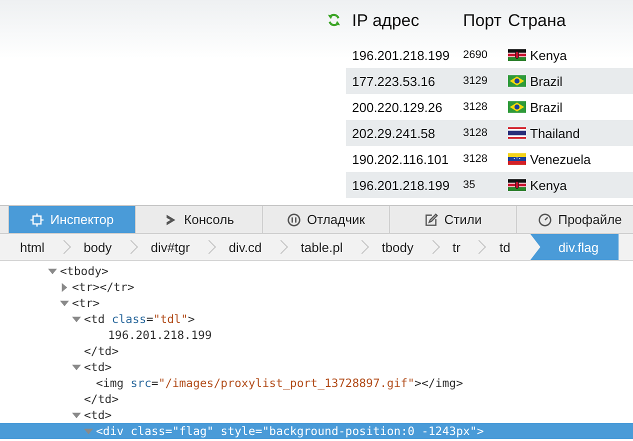  I want to click on port-cell-text: 35, so click(469, 185).